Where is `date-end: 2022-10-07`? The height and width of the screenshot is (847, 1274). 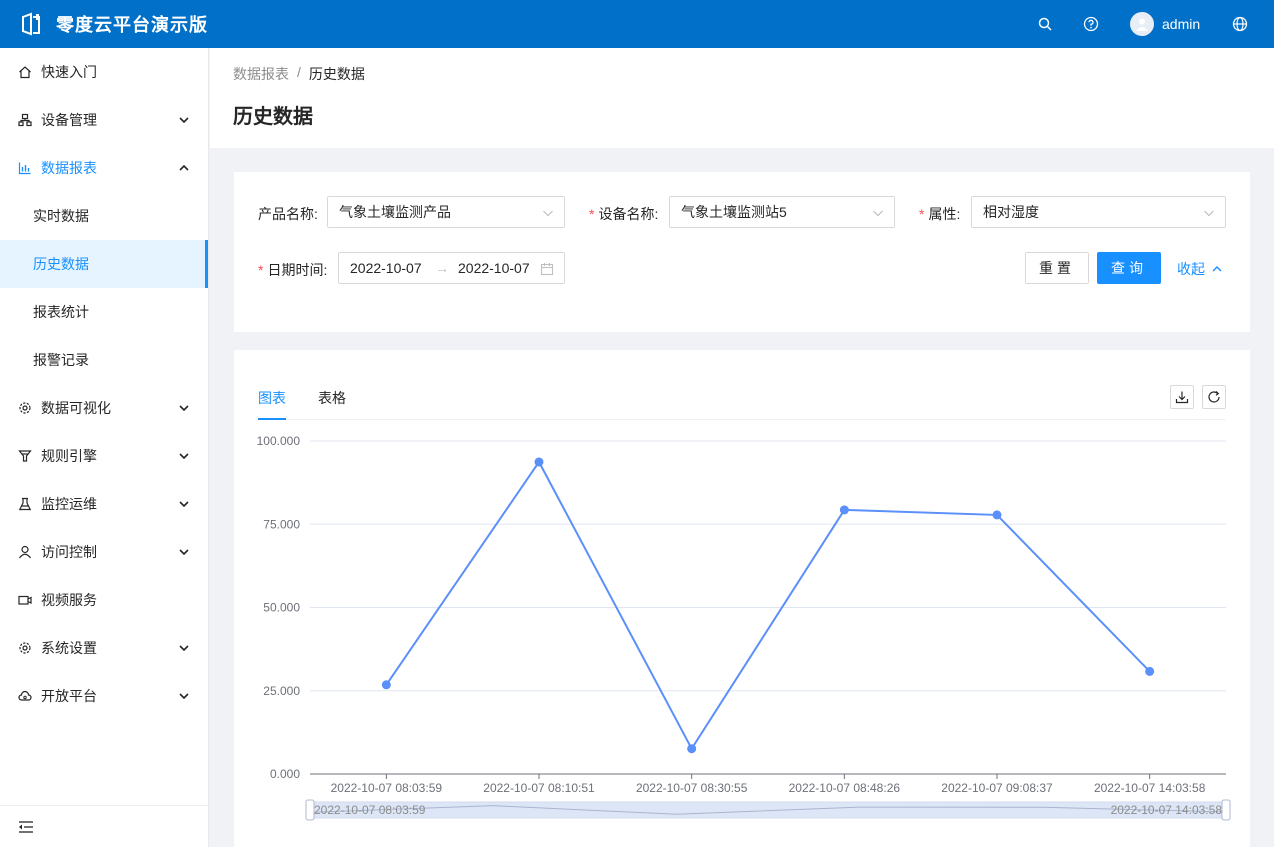 date-end: 2022-10-07 is located at coordinates (494, 268).